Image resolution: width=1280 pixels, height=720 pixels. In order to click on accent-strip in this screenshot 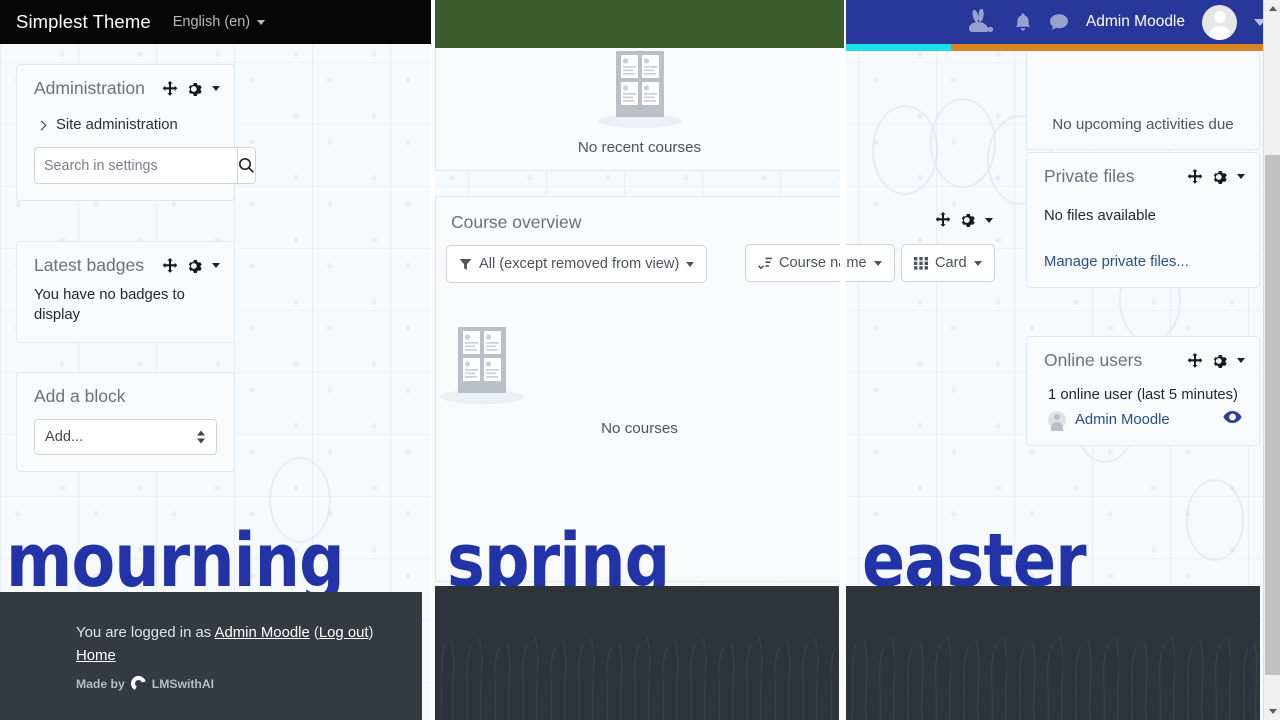, I will do `click(1063, 47)`.